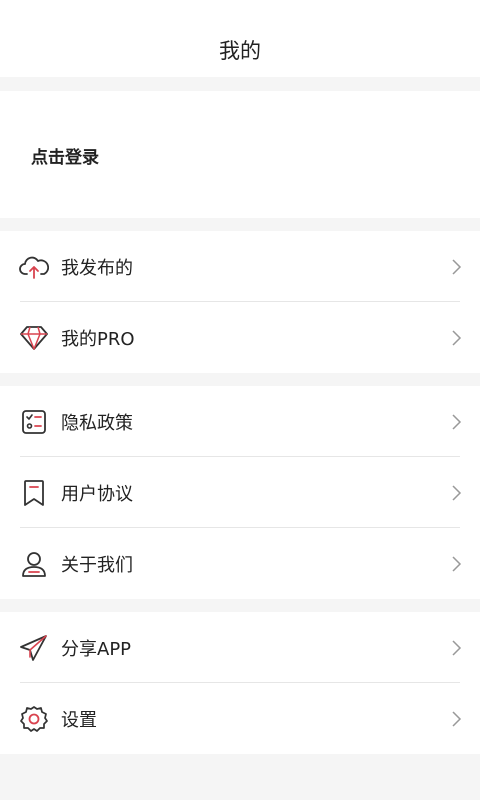  I want to click on menu-item-label: 关于我们, so click(97, 565).